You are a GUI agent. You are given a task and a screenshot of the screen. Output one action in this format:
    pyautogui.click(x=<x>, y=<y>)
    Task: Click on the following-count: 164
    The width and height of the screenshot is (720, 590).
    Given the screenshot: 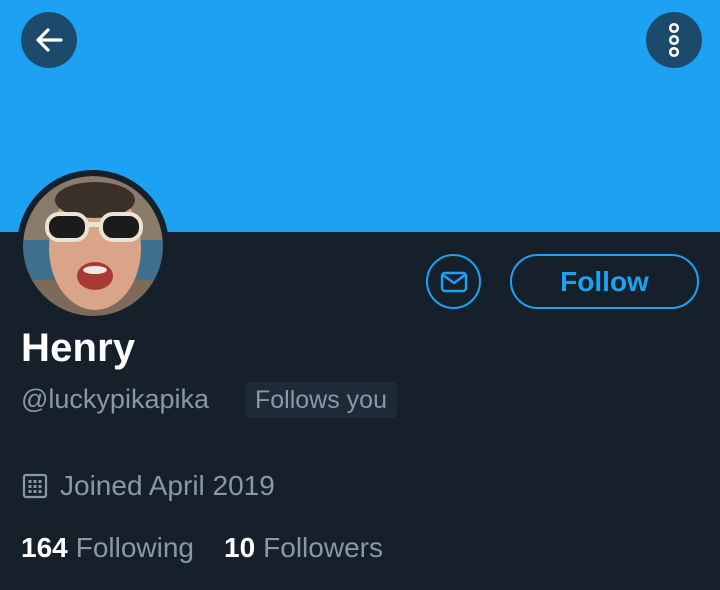 What is the action you would take?
    pyautogui.click(x=44, y=547)
    